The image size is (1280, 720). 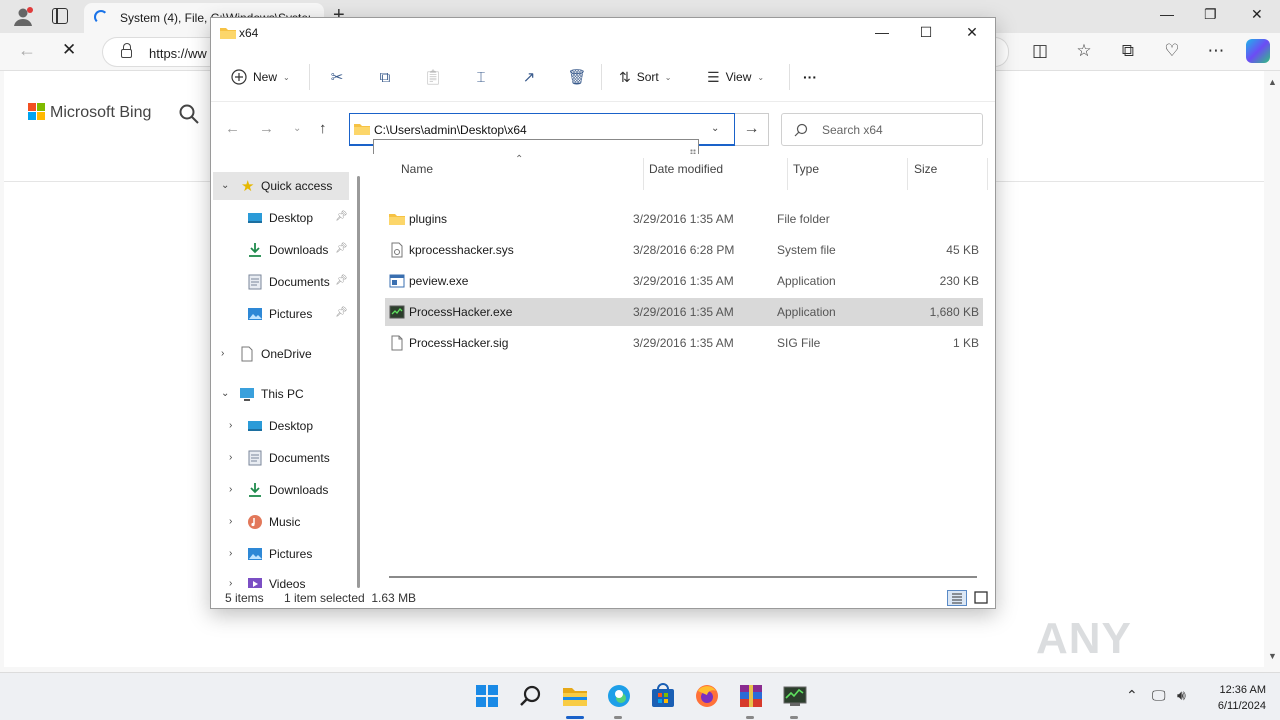 What do you see at coordinates (1272, 369) in the screenshot?
I see `page-scrollbar: ▲ ▼` at bounding box center [1272, 369].